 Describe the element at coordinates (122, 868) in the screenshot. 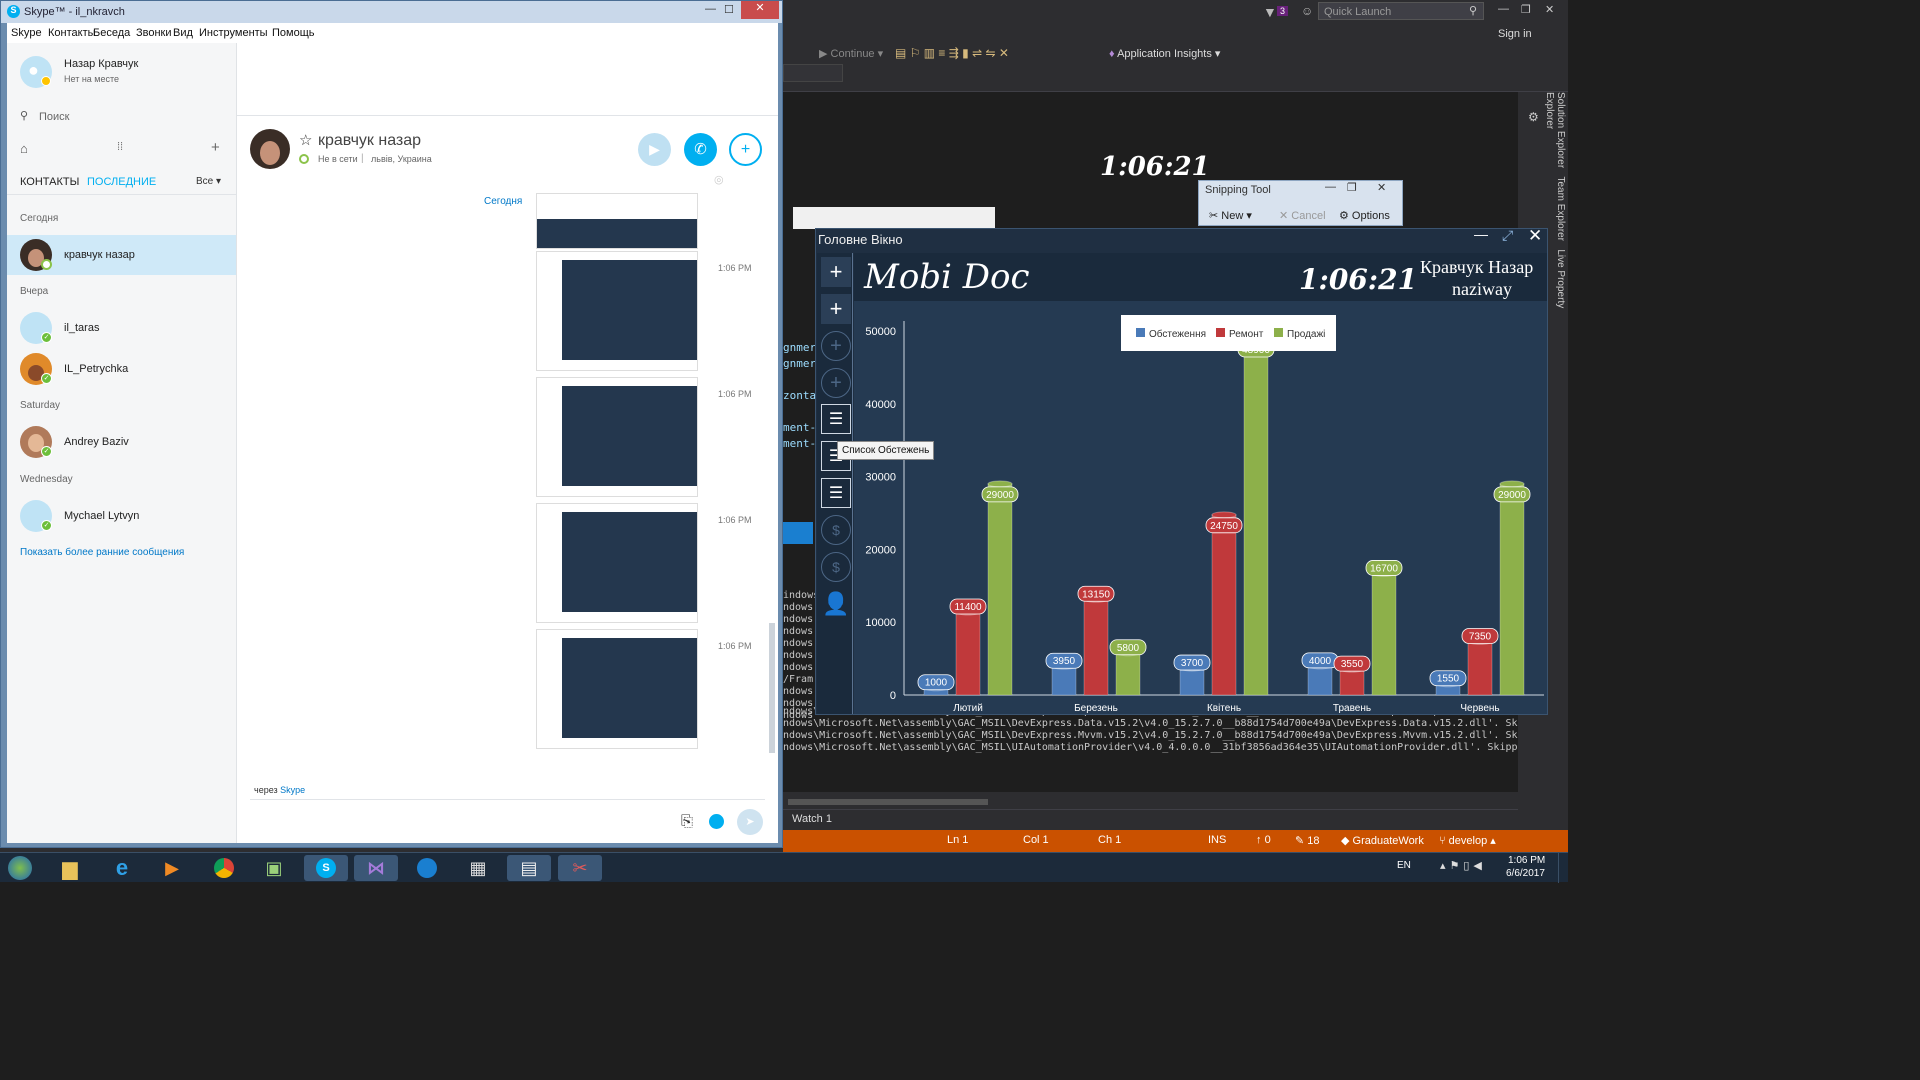

I see `taskbar-internet-explorer: e` at that location.